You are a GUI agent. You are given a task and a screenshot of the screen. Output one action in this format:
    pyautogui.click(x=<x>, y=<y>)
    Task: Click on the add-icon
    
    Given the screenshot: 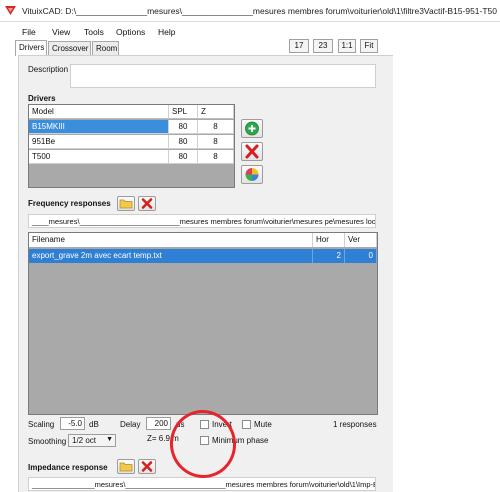 What is the action you would take?
    pyautogui.click(x=252, y=128)
    